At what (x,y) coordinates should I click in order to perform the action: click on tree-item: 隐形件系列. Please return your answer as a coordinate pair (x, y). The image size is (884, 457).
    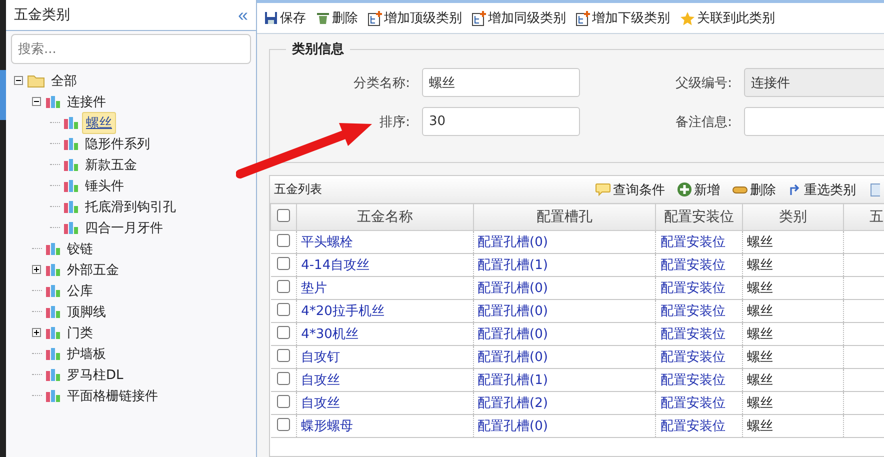
    Looking at the image, I should click on (117, 144).